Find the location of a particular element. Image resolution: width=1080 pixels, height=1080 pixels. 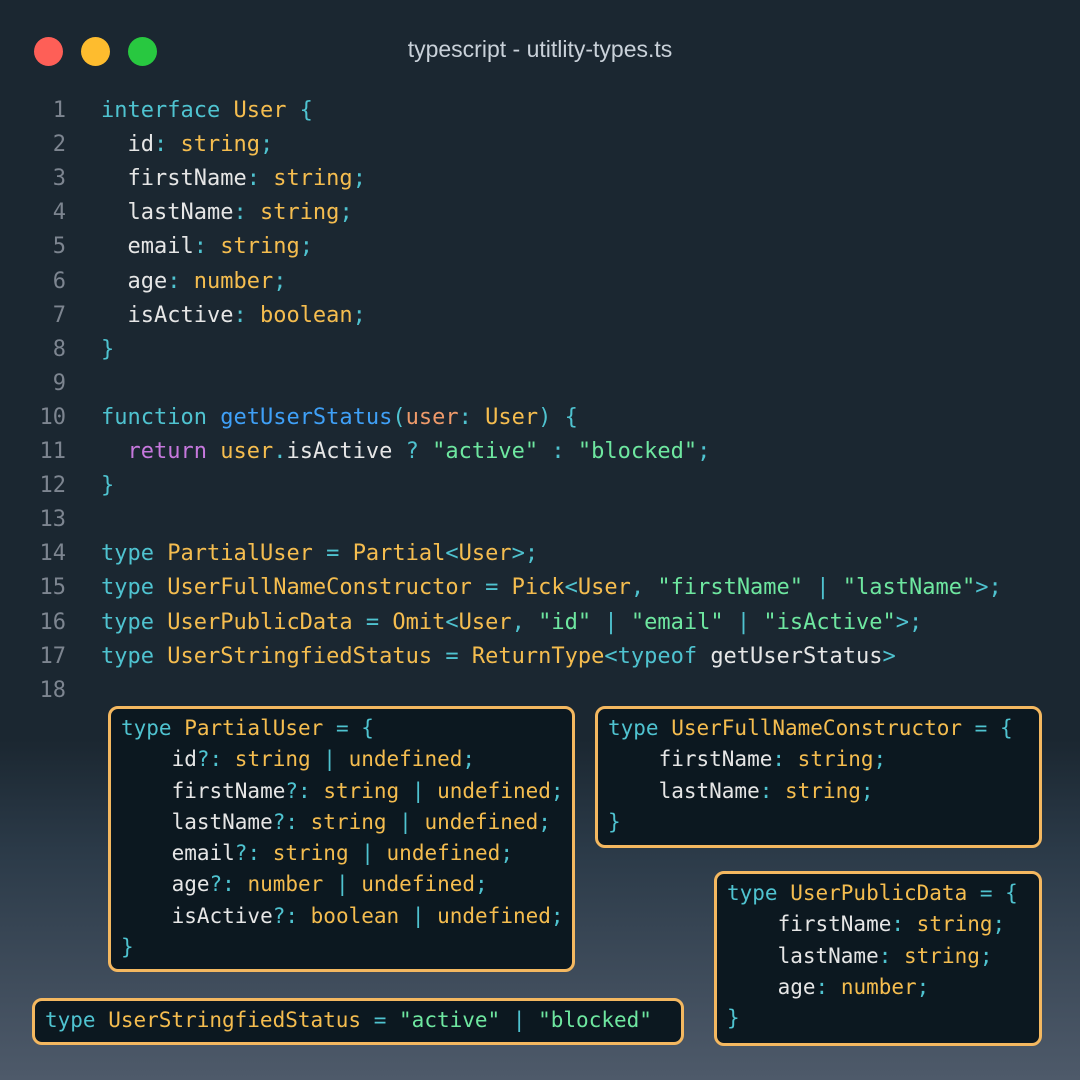

type-line: id?: string | undefined; is located at coordinates (341, 759).